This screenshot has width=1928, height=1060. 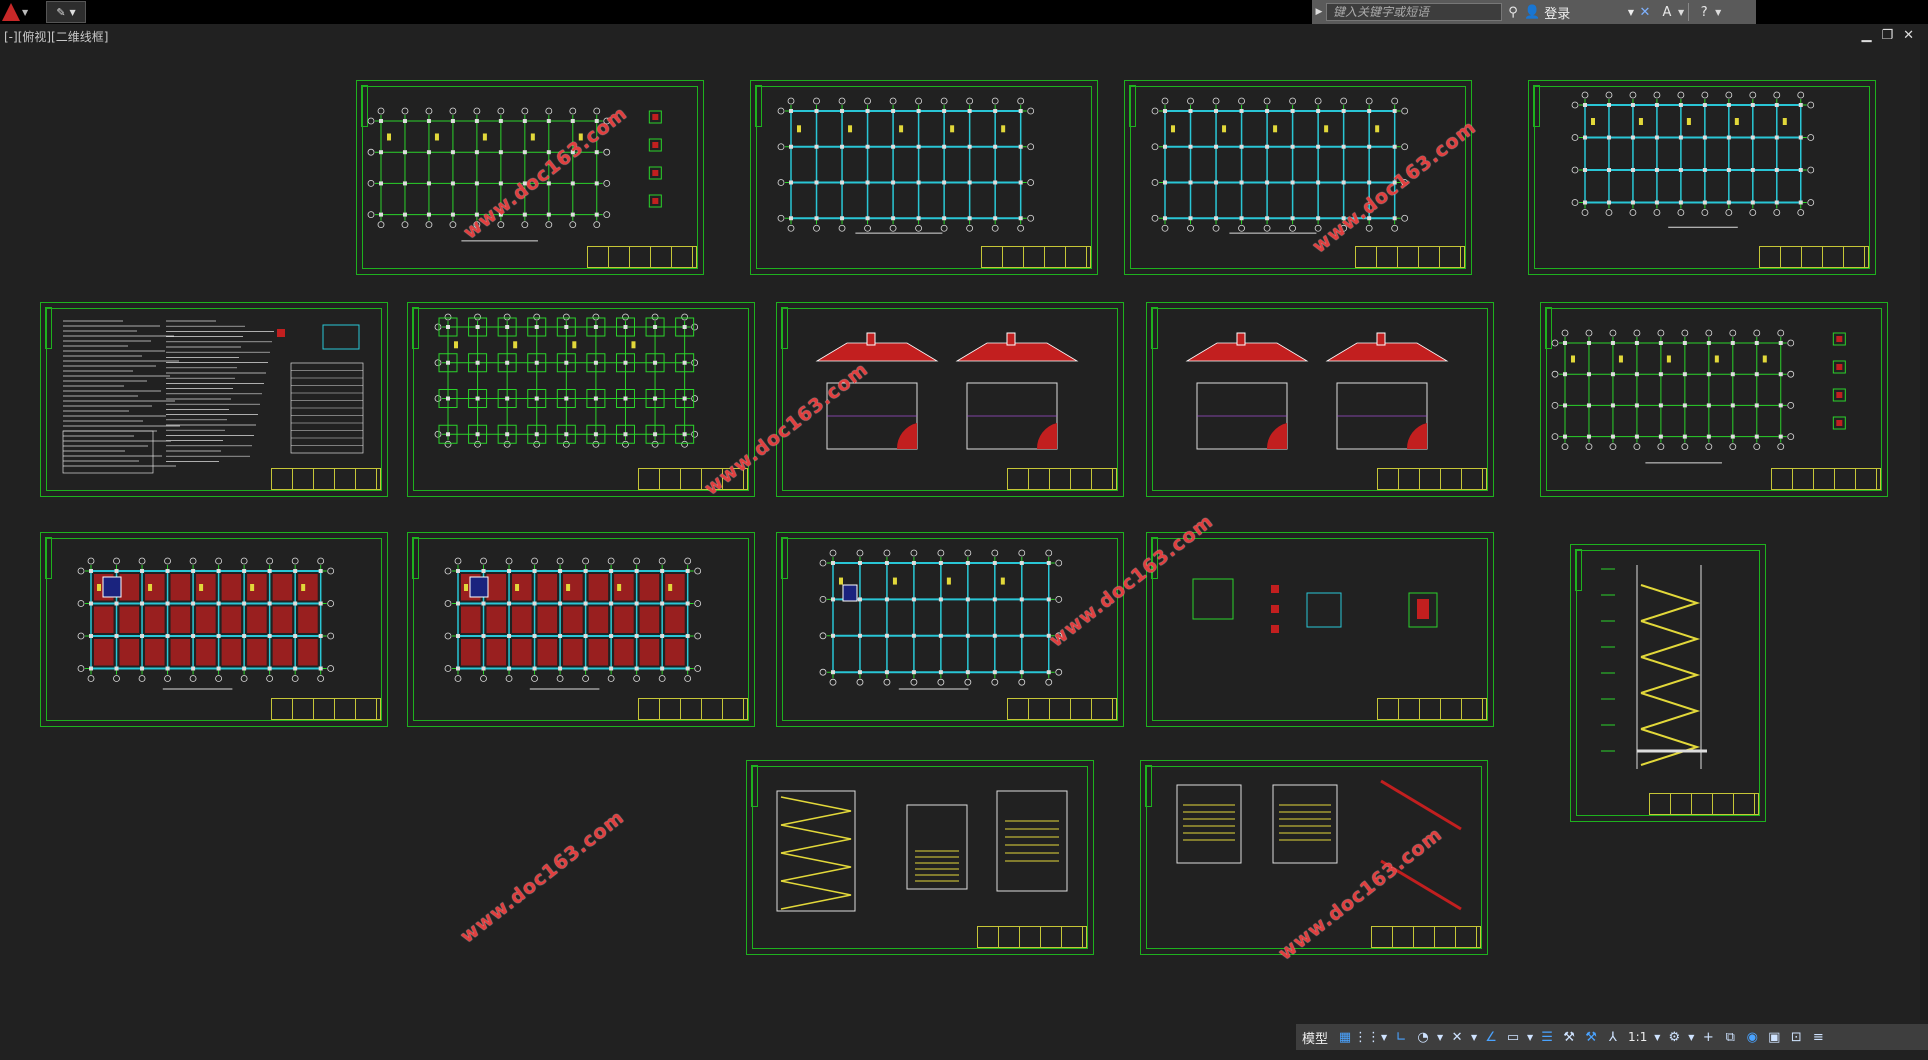 What do you see at coordinates (1423, 1037) in the screenshot?
I see `polar-tracking-icon: ◔` at bounding box center [1423, 1037].